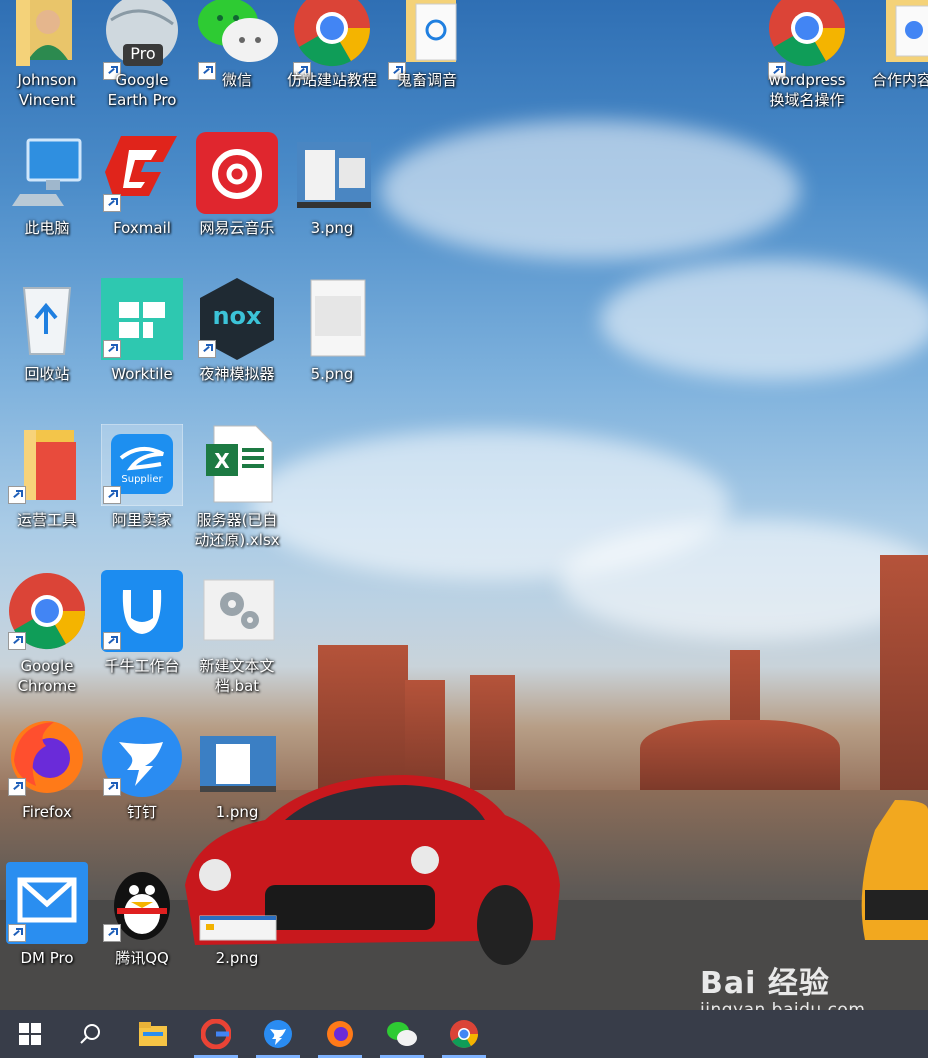  Describe the element at coordinates (142, 201) in the screenshot. I see `desktop-icon-foxmail: Foxmail` at that location.